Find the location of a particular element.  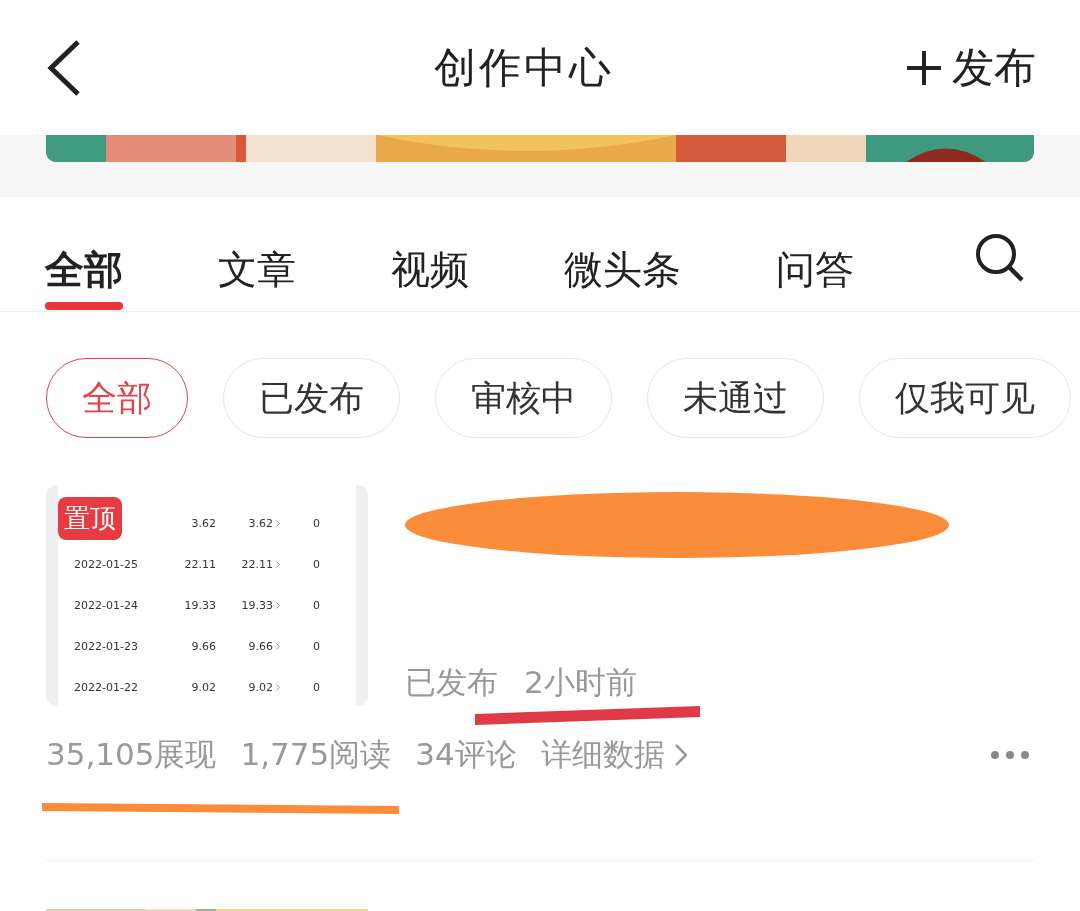

time-text: 2小时前 is located at coordinates (580, 682).